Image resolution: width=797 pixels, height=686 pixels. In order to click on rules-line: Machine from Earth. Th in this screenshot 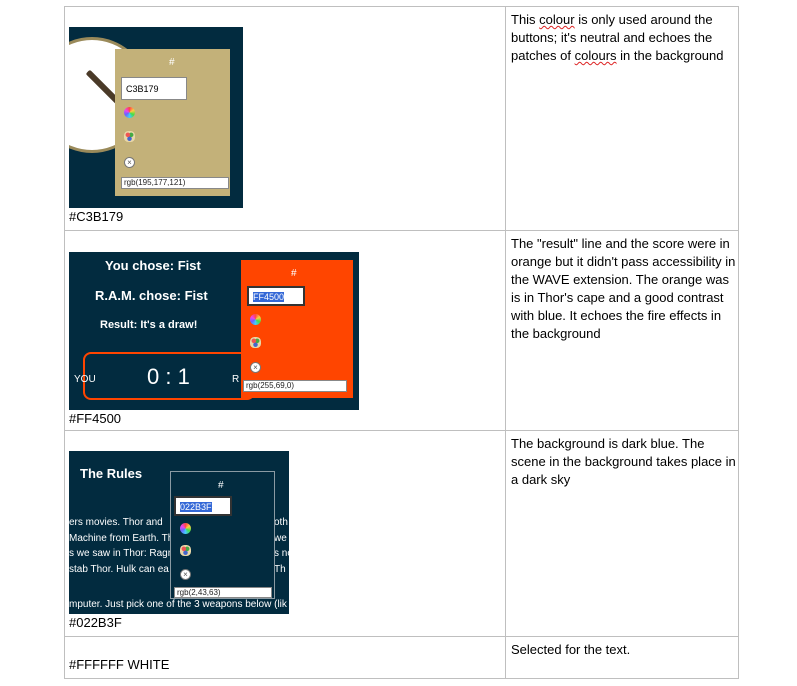, I will do `click(121, 538)`.